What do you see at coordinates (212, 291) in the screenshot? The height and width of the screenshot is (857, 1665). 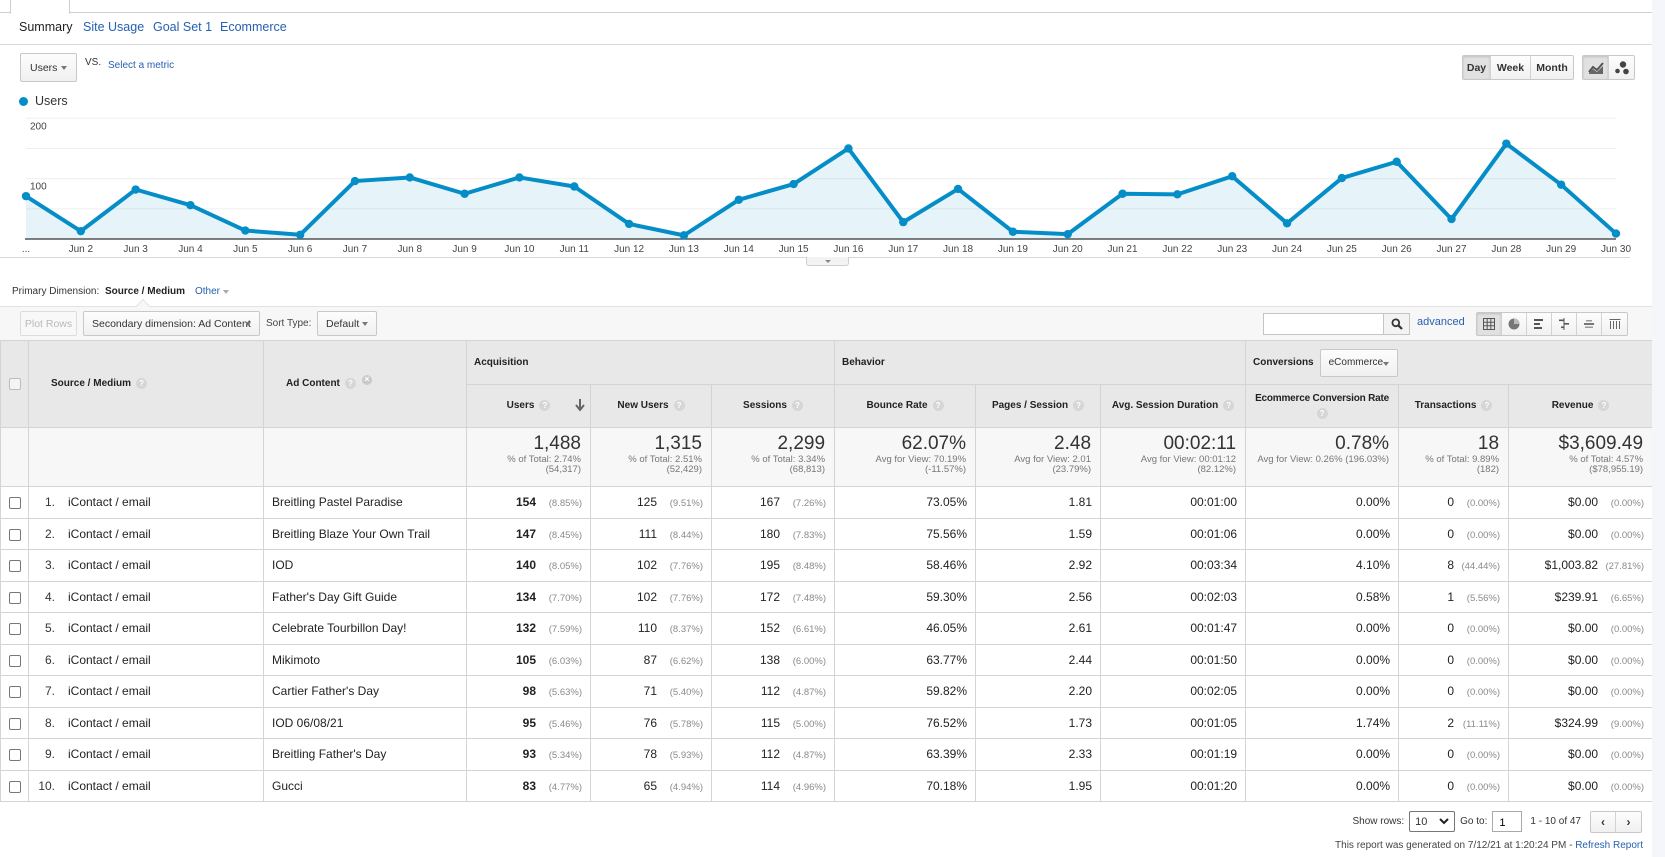 I see `primary-dimension-other-dropdown: Other` at bounding box center [212, 291].